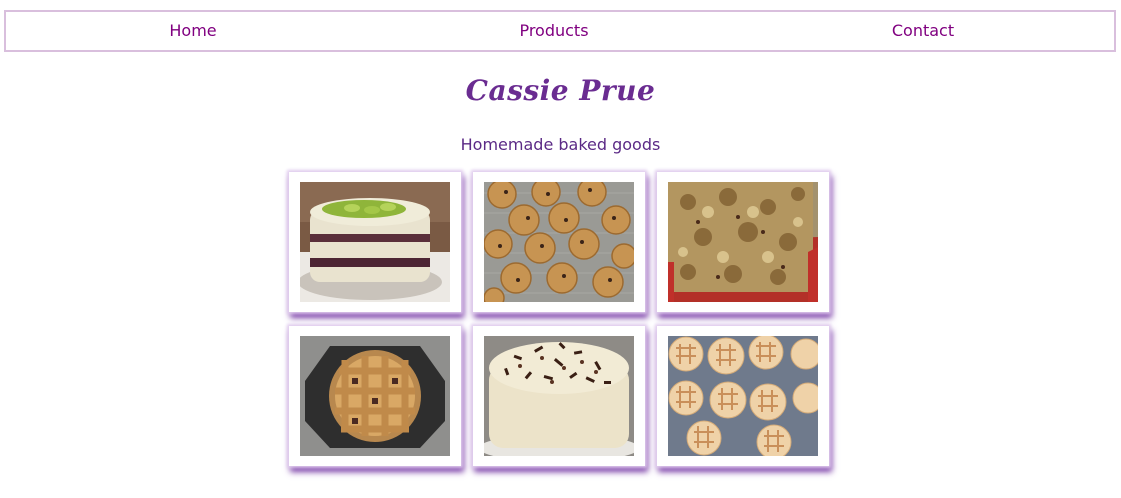  I want to click on nav-link-contact: Contact, so click(923, 31).